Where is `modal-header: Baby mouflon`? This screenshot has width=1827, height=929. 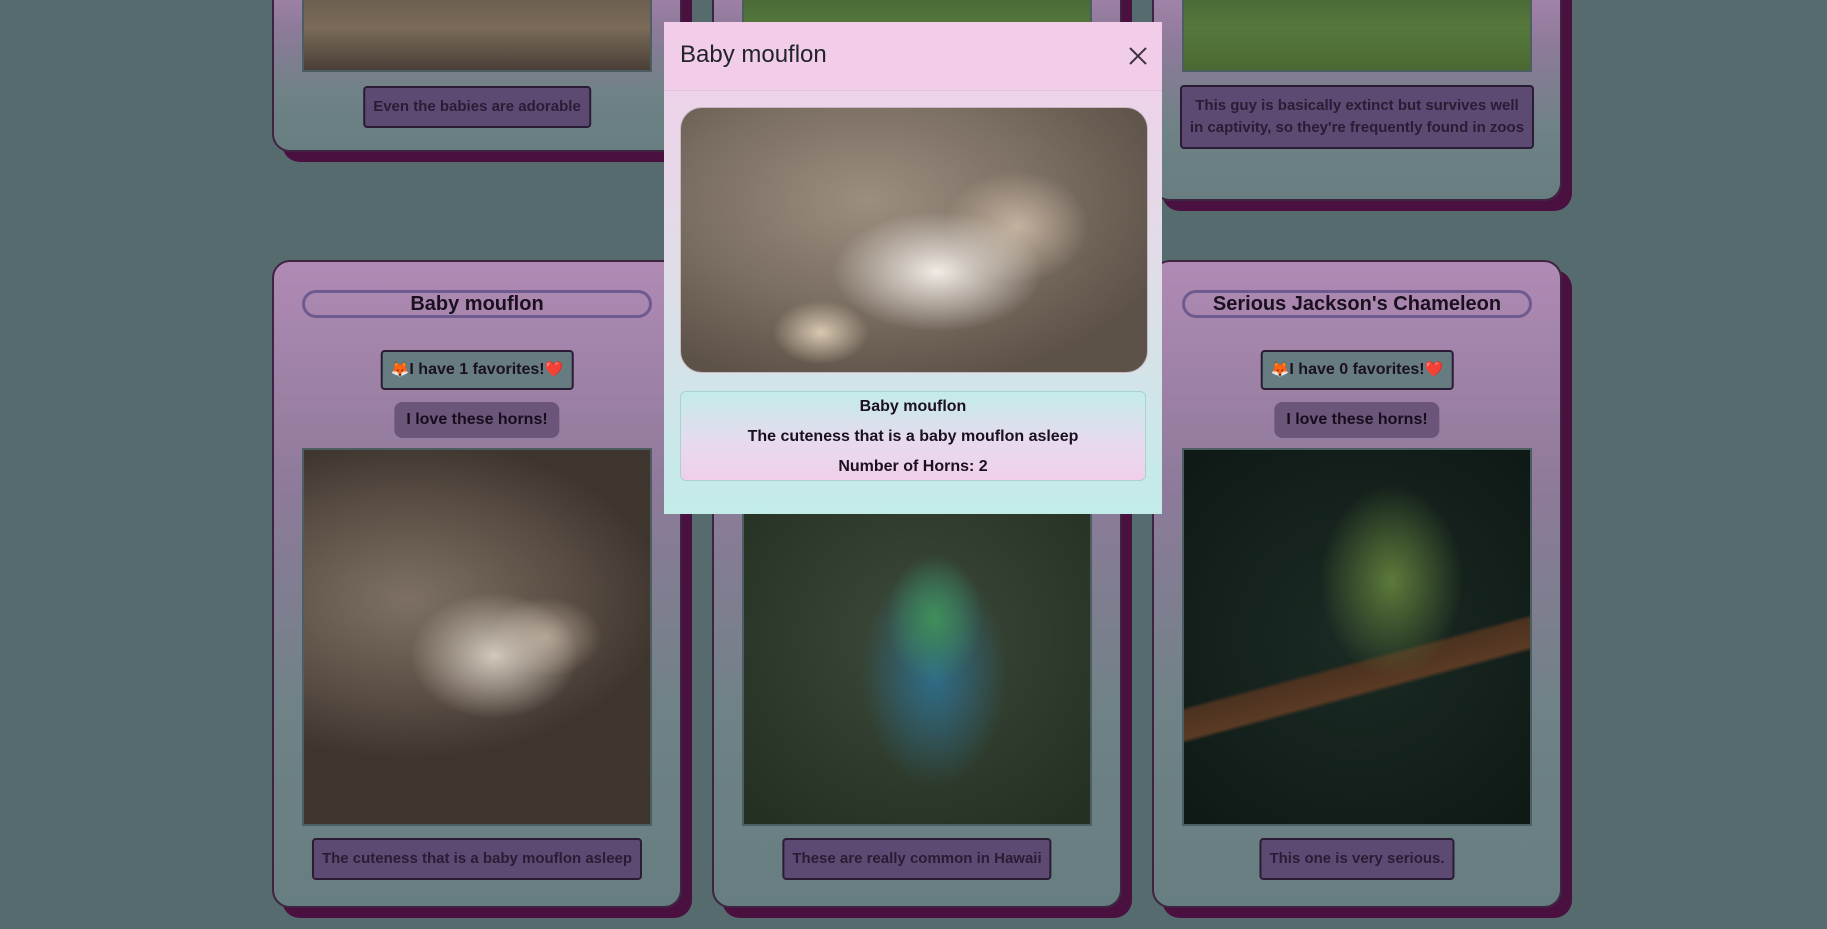
modal-header: Baby mouflon is located at coordinates (913, 56).